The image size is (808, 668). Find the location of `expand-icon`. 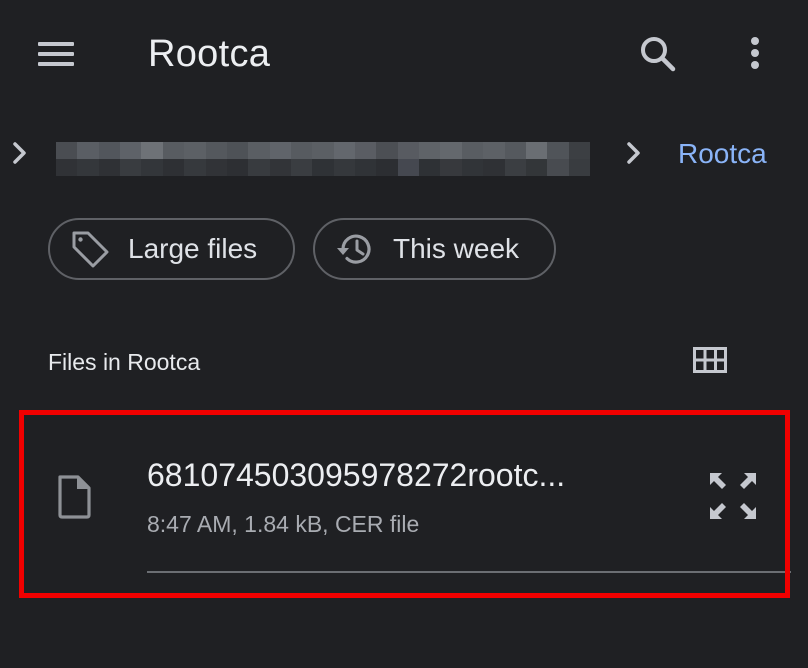

expand-icon is located at coordinates (733, 496).